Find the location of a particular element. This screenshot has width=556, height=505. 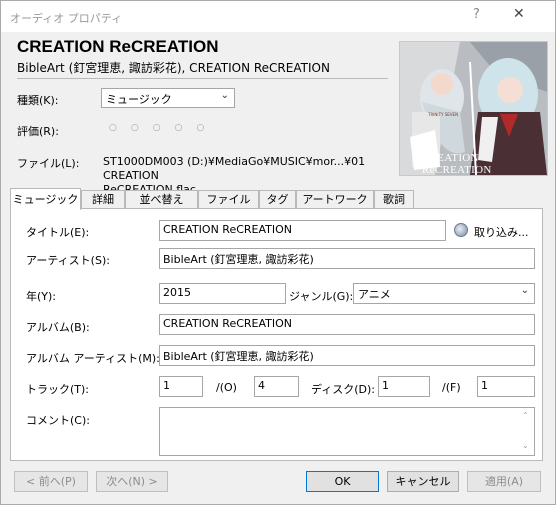

genre-value: アニメ is located at coordinates (374, 294).